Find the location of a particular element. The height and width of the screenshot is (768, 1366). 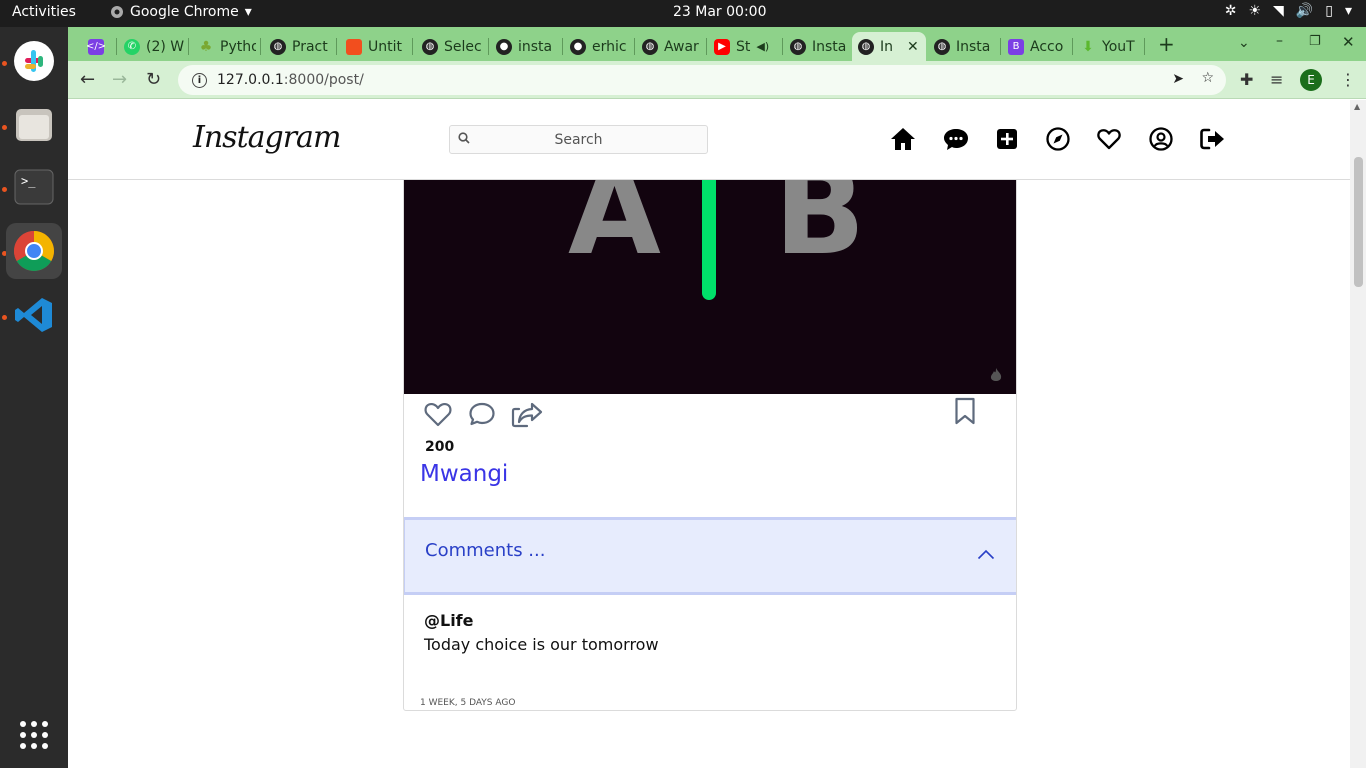

send-to-devices-icon: ➤ is located at coordinates (1178, 79).